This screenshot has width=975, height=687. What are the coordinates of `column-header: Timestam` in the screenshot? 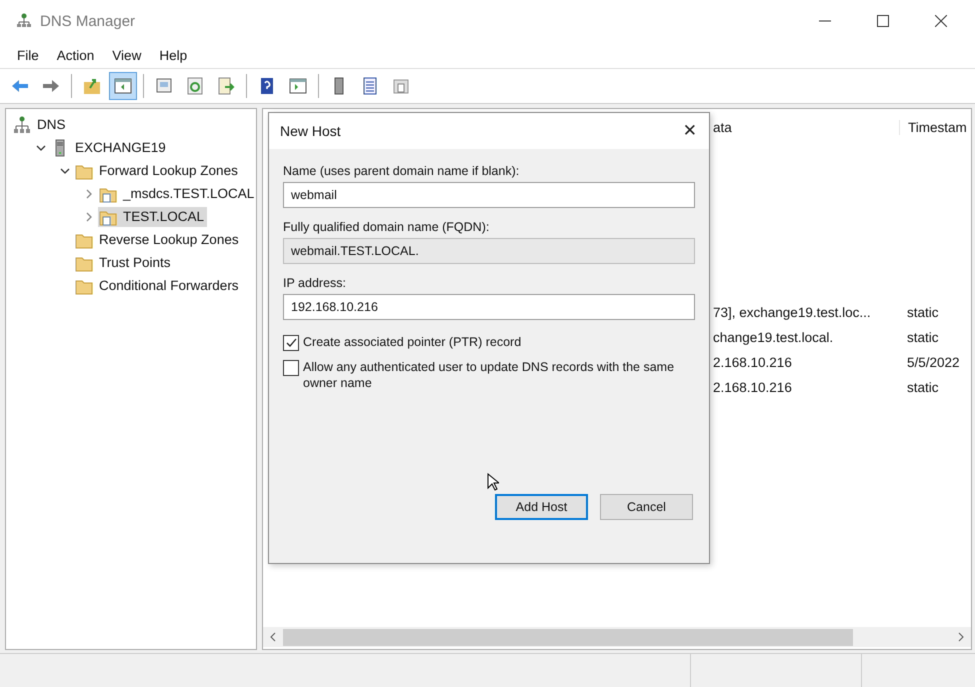 It's located at (933, 127).